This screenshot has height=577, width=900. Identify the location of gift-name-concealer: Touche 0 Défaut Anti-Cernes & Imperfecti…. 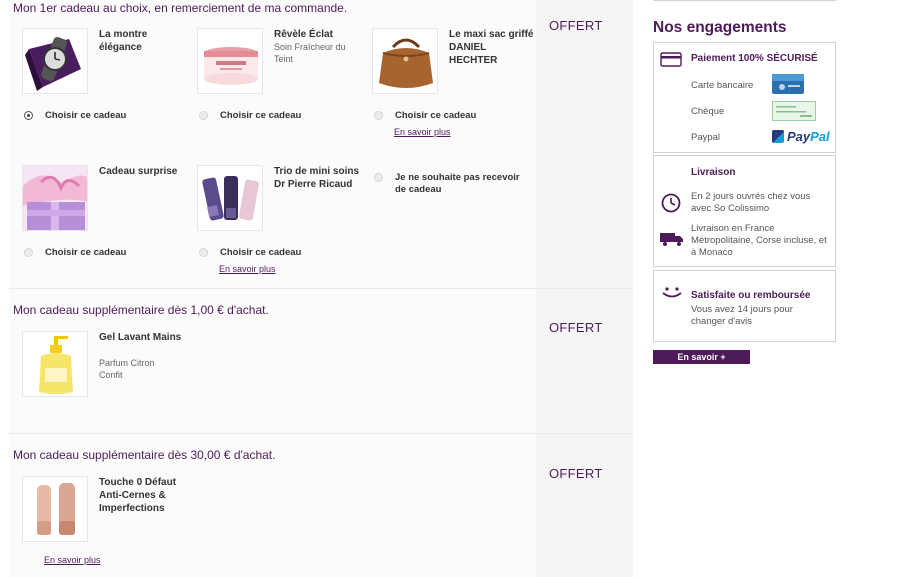
(138, 495).